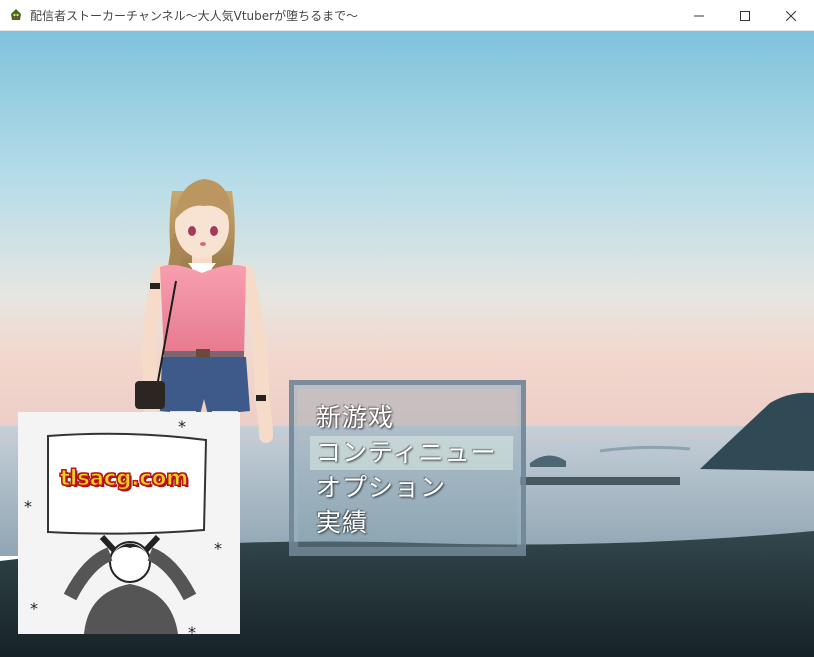  I want to click on watermark-text: tlsacg.com, so click(124, 478).